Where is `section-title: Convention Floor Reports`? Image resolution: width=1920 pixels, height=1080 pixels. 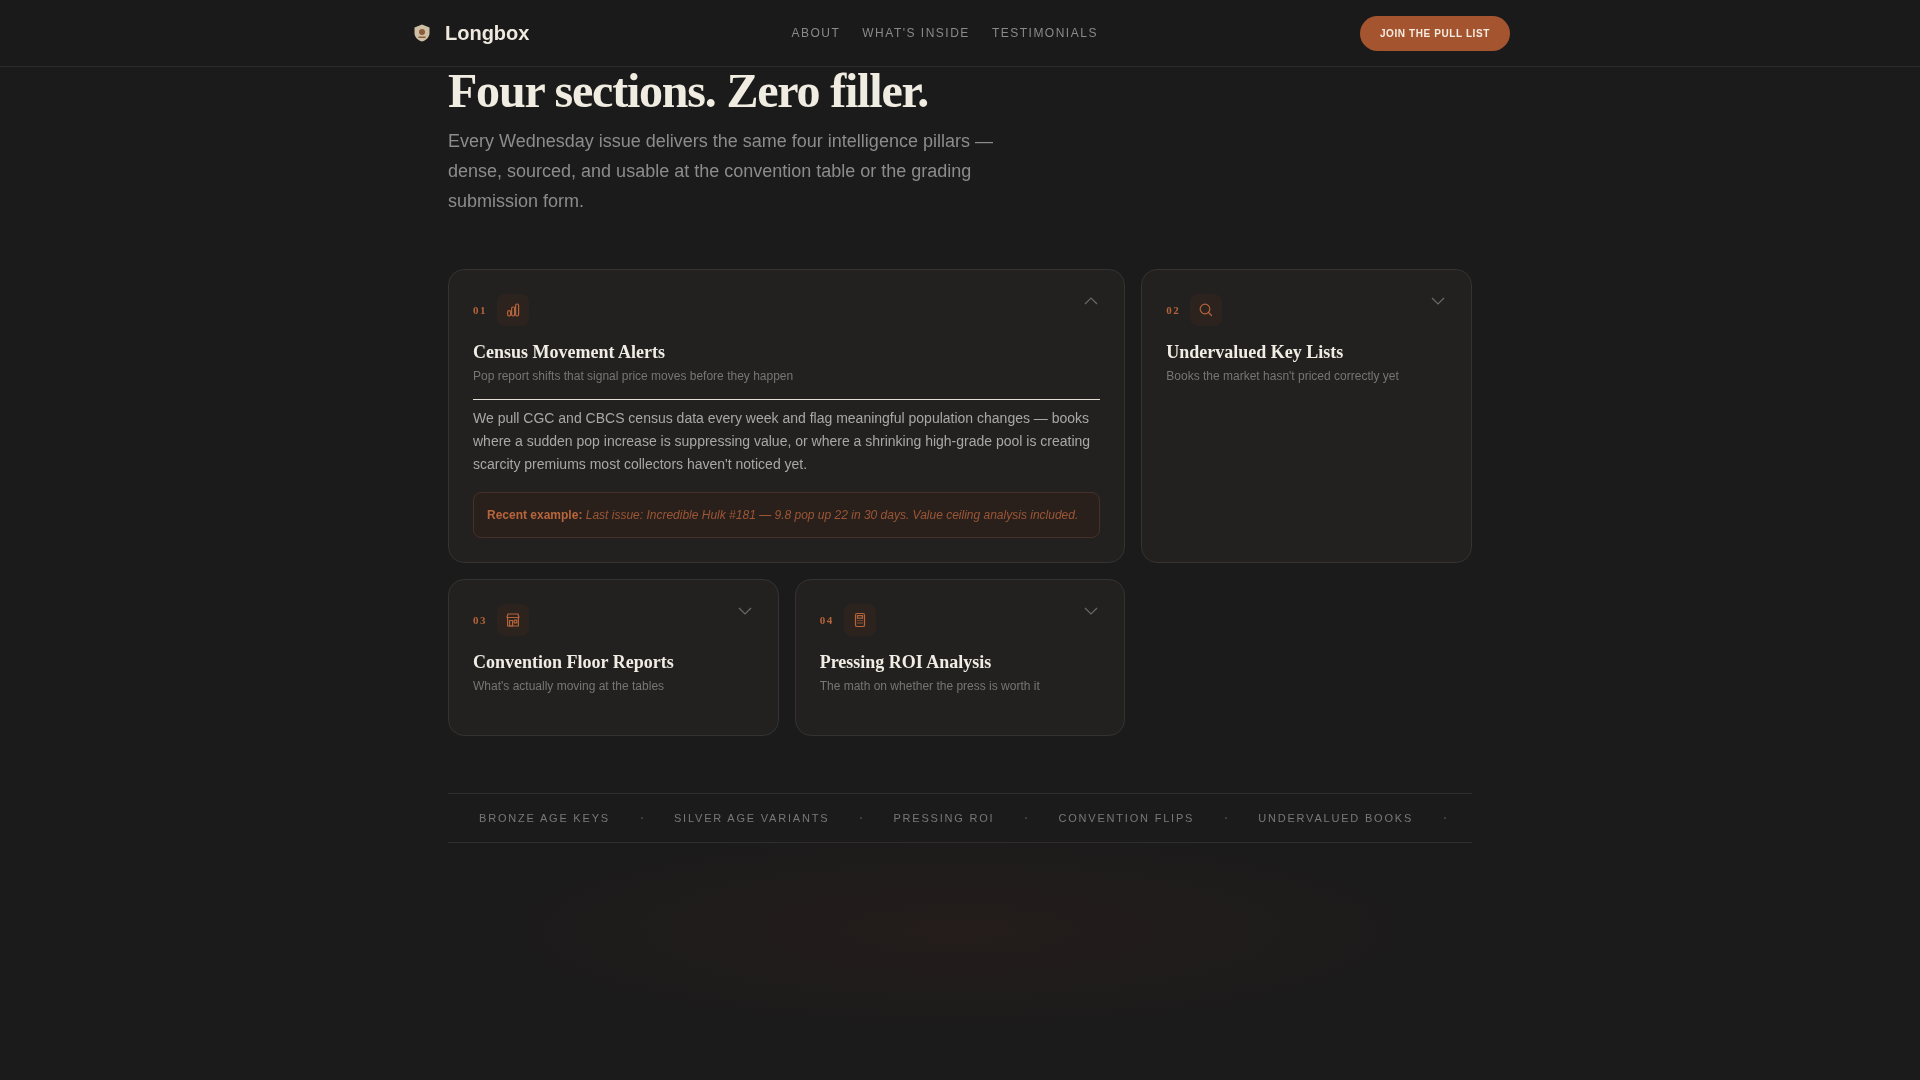
section-title: Convention Floor Reports is located at coordinates (574, 662).